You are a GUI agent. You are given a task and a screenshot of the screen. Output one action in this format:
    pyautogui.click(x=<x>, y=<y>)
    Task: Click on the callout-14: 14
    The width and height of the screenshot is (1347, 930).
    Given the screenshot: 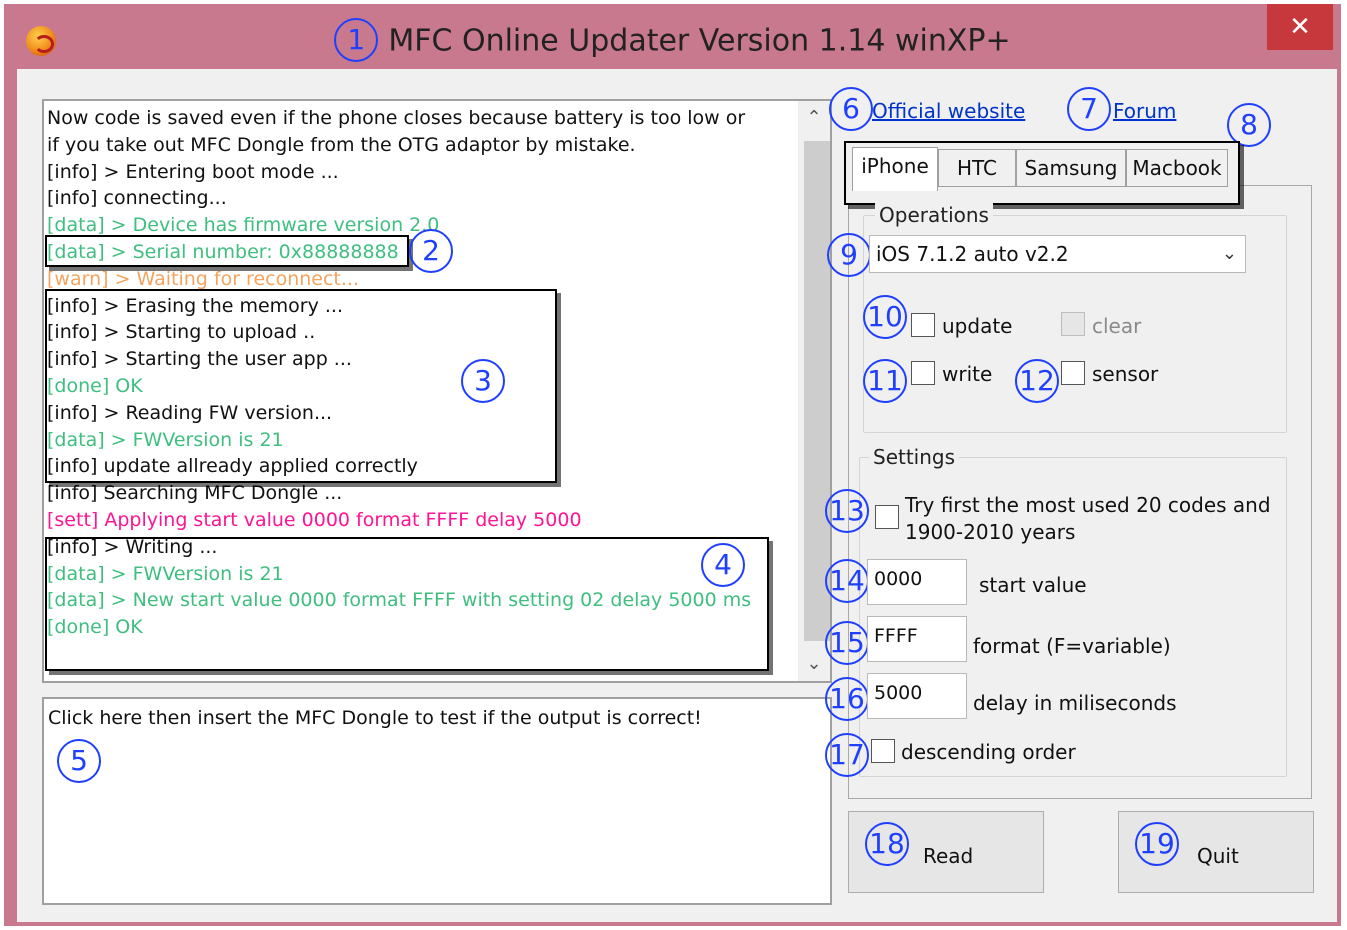 What is the action you would take?
    pyautogui.click(x=847, y=581)
    